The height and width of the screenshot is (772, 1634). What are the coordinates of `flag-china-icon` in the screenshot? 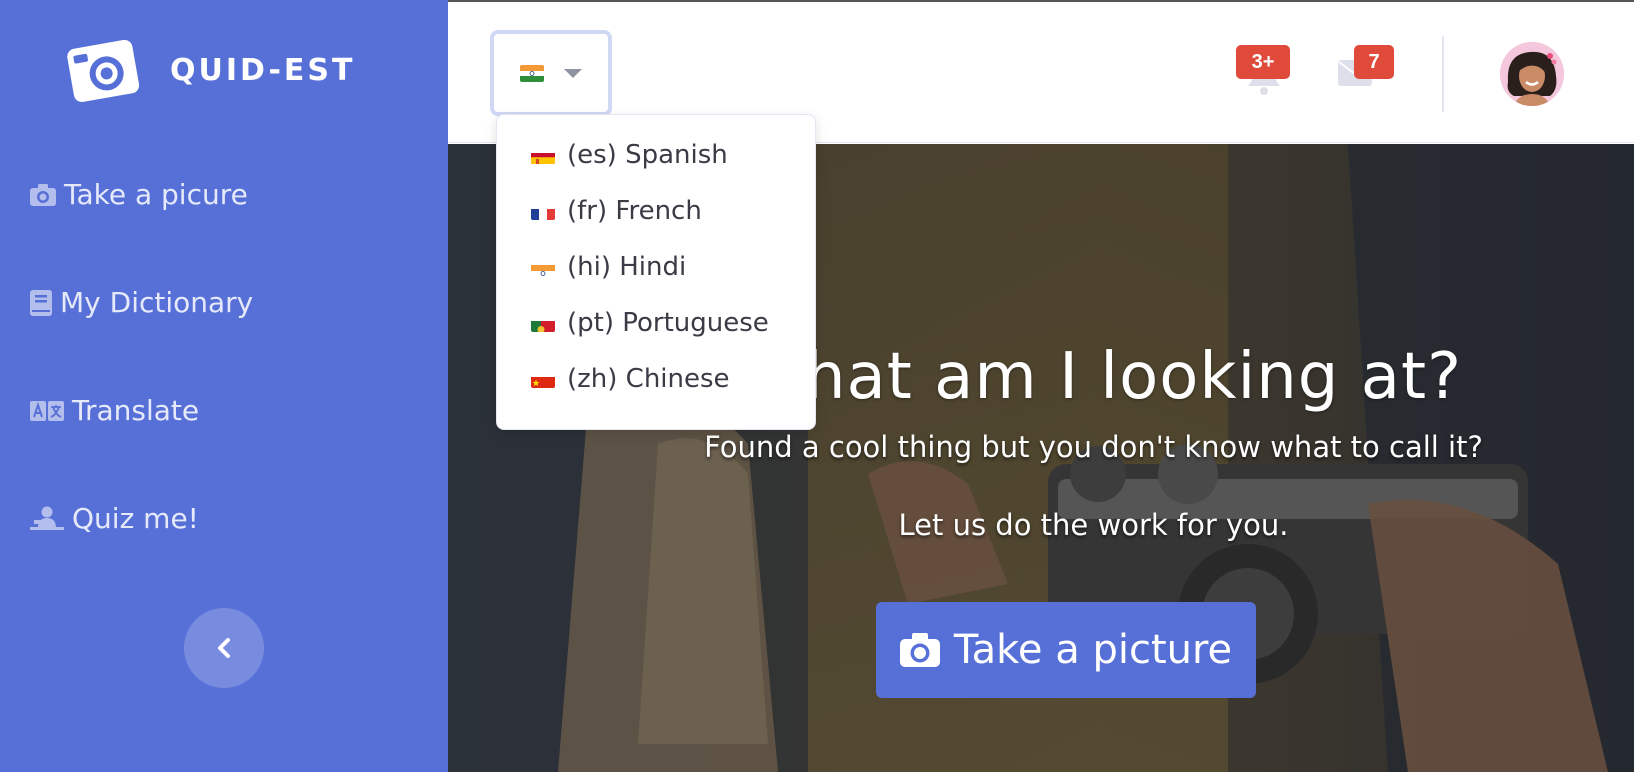 It's located at (543, 379).